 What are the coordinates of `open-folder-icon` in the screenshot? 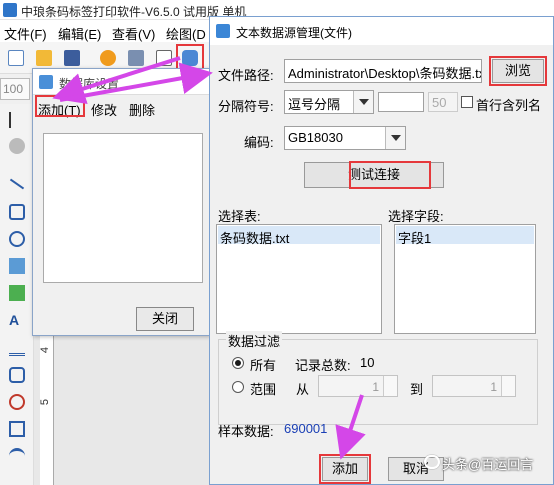 It's located at (44, 58).